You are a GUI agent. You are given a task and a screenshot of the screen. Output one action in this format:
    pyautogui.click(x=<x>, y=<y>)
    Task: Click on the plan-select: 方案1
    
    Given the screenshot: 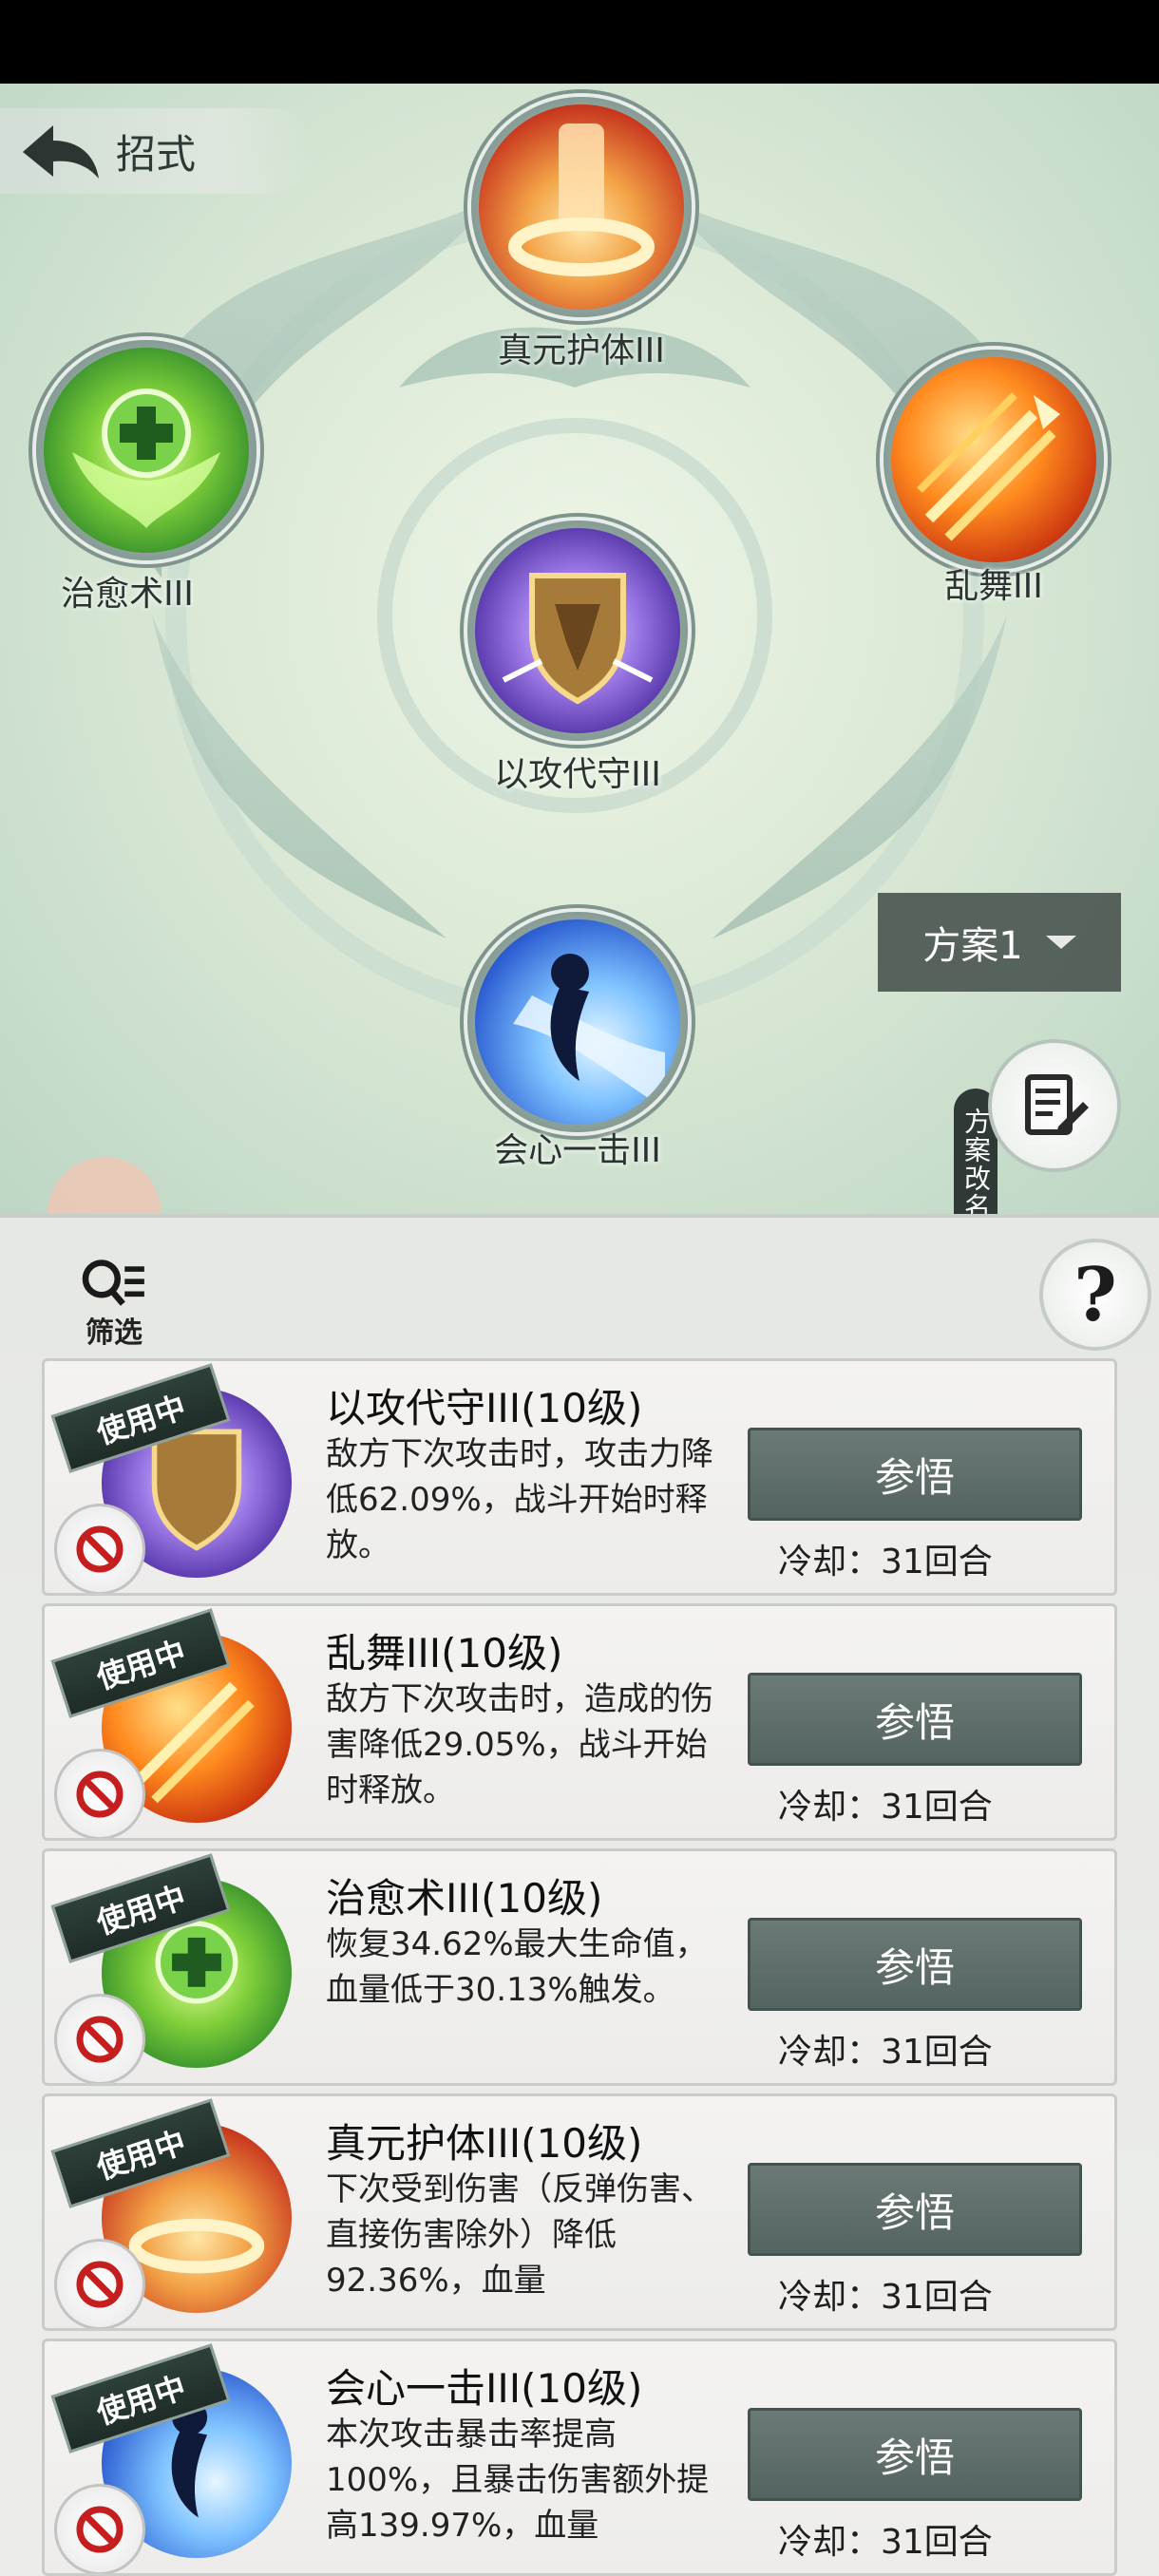 What is the action you would take?
    pyautogui.click(x=999, y=942)
    